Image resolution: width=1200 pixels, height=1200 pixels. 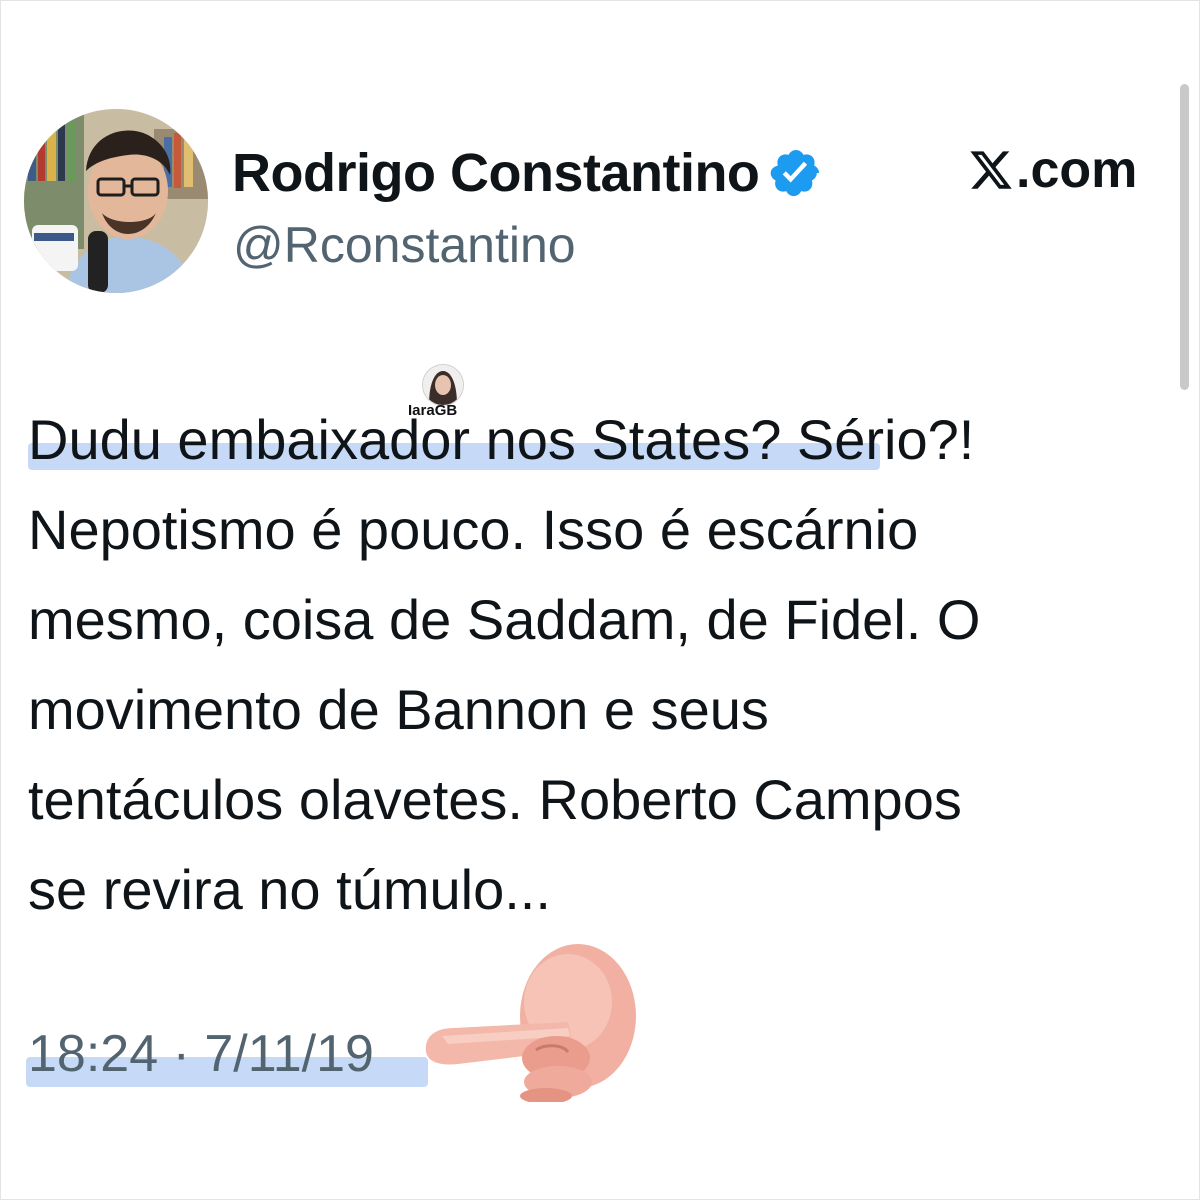 I want to click on verified-badge-icon, so click(x=795, y=173).